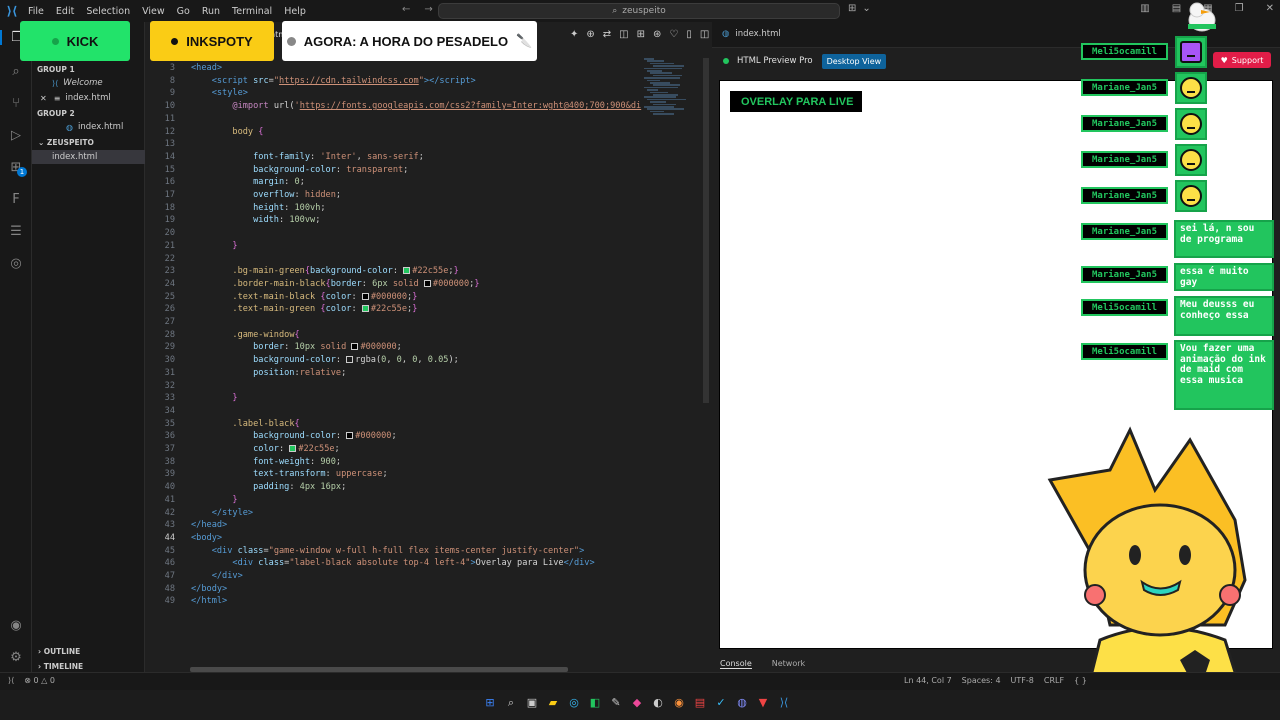 The width and height of the screenshot is (1280, 720). Describe the element at coordinates (427, 209) in the screenshot. I see `code-line: 18 height: 100vh;` at that location.